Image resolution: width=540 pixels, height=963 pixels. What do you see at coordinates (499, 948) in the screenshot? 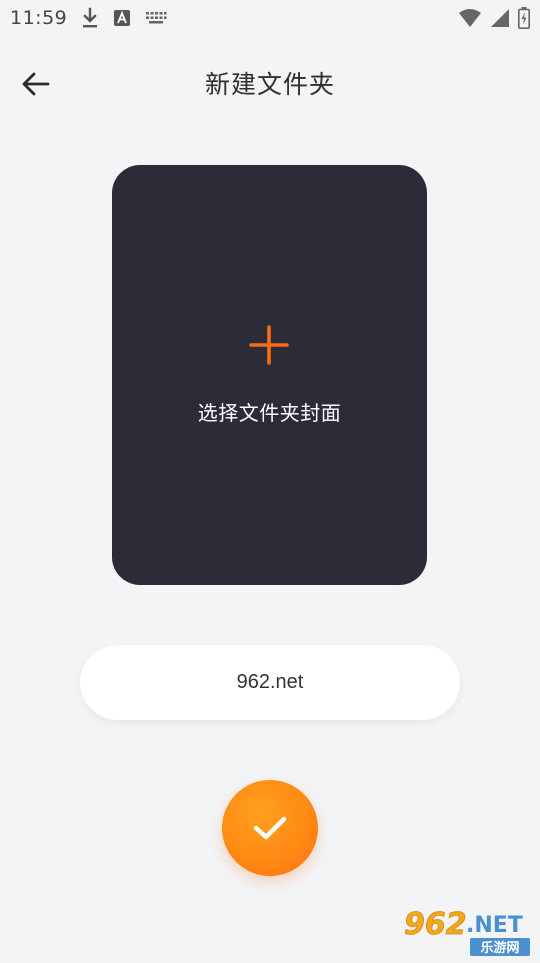
I see `svg-text: 乐游网` at bounding box center [499, 948].